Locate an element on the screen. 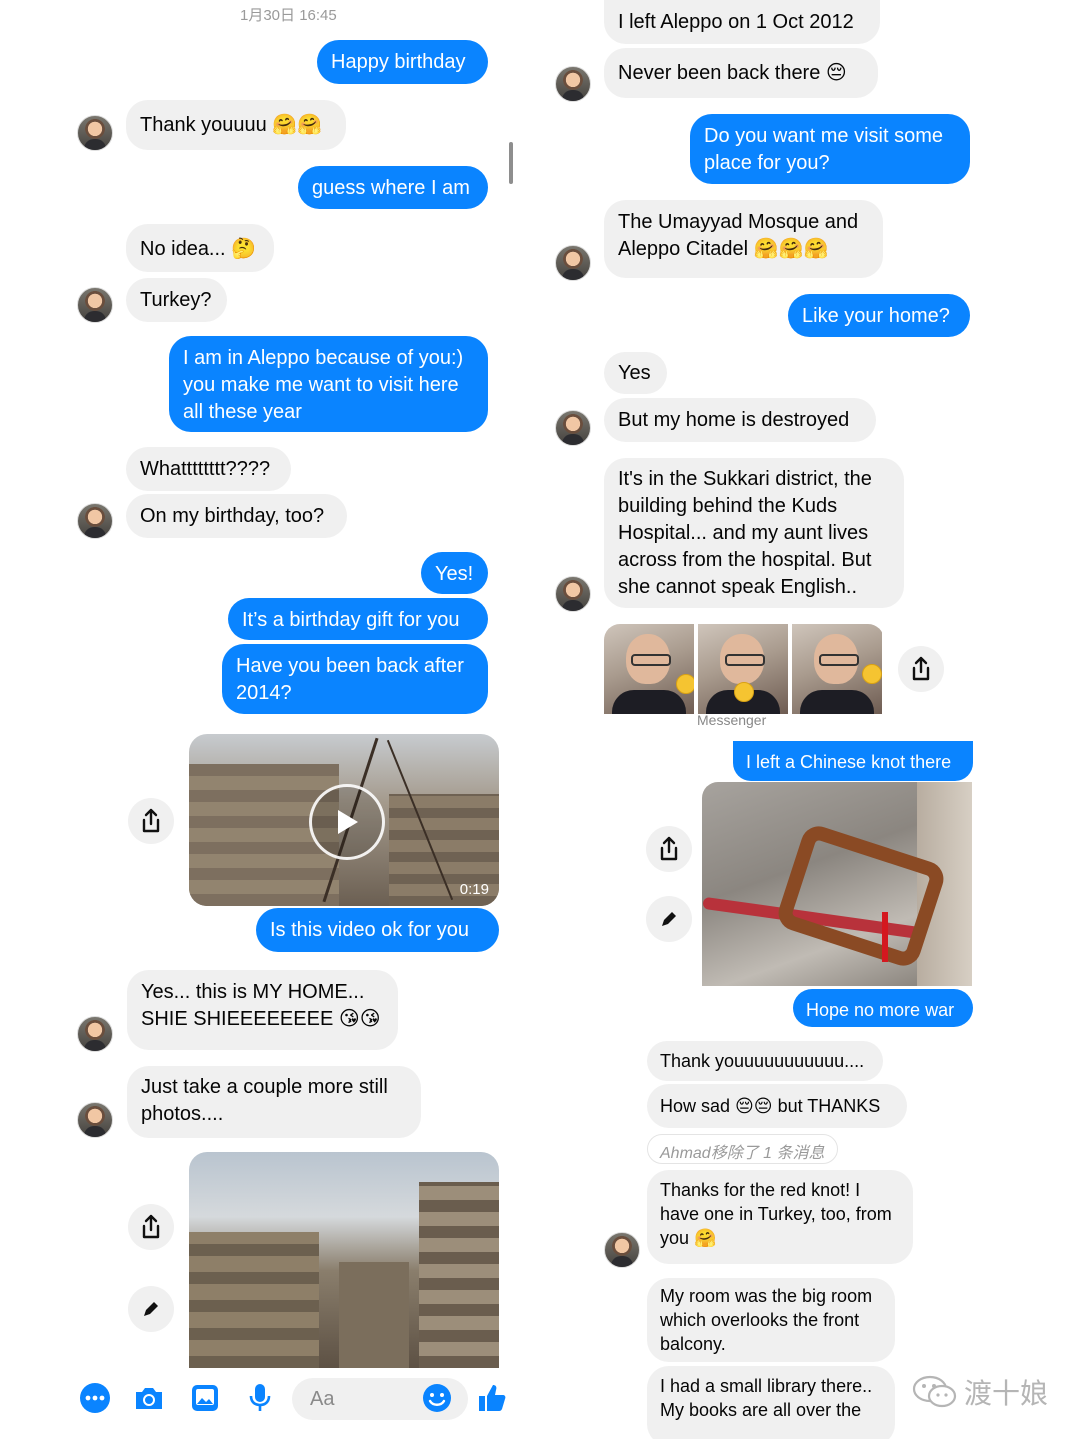  like-button is located at coordinates (492, 1398).